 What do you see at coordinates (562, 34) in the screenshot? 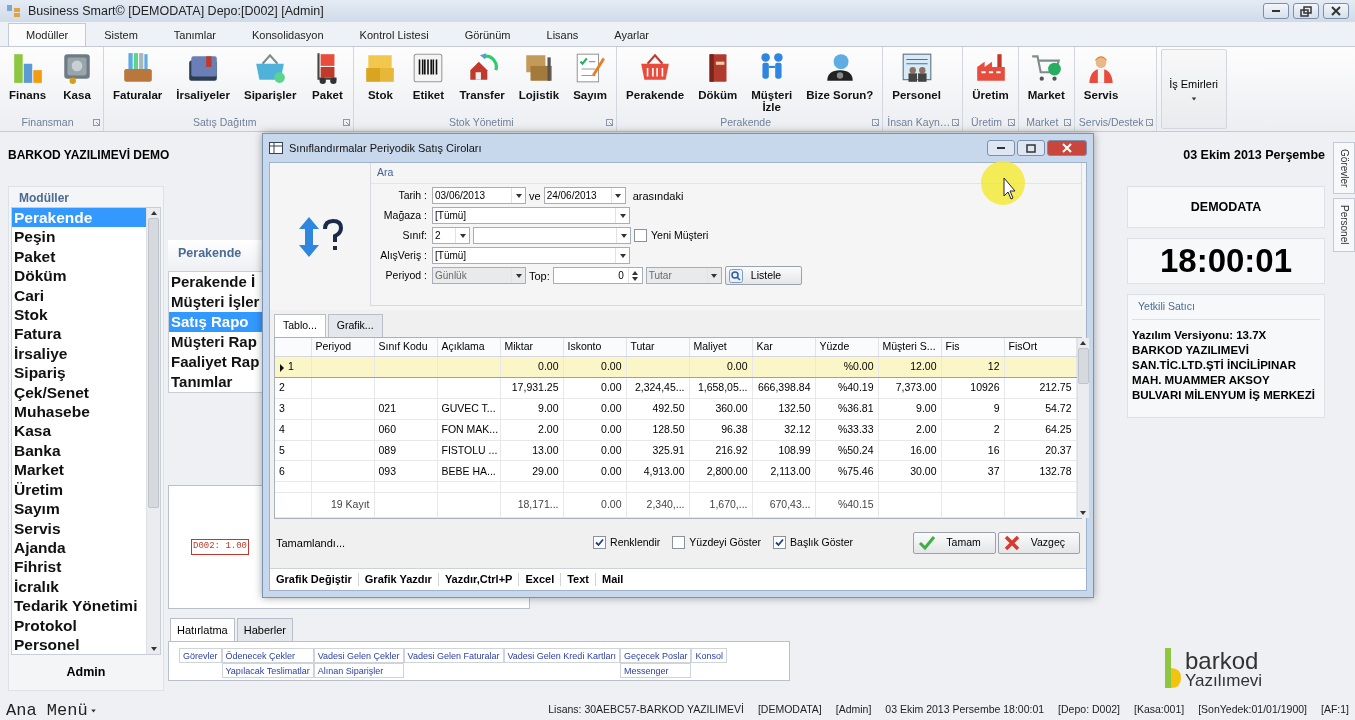
I see `ribbon-tab: Lisans` at bounding box center [562, 34].